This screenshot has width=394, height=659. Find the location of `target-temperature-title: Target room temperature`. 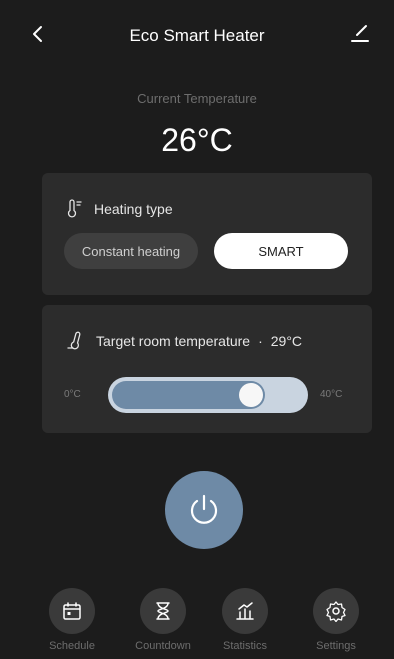

target-temperature-title: Target room temperature is located at coordinates (173, 341).